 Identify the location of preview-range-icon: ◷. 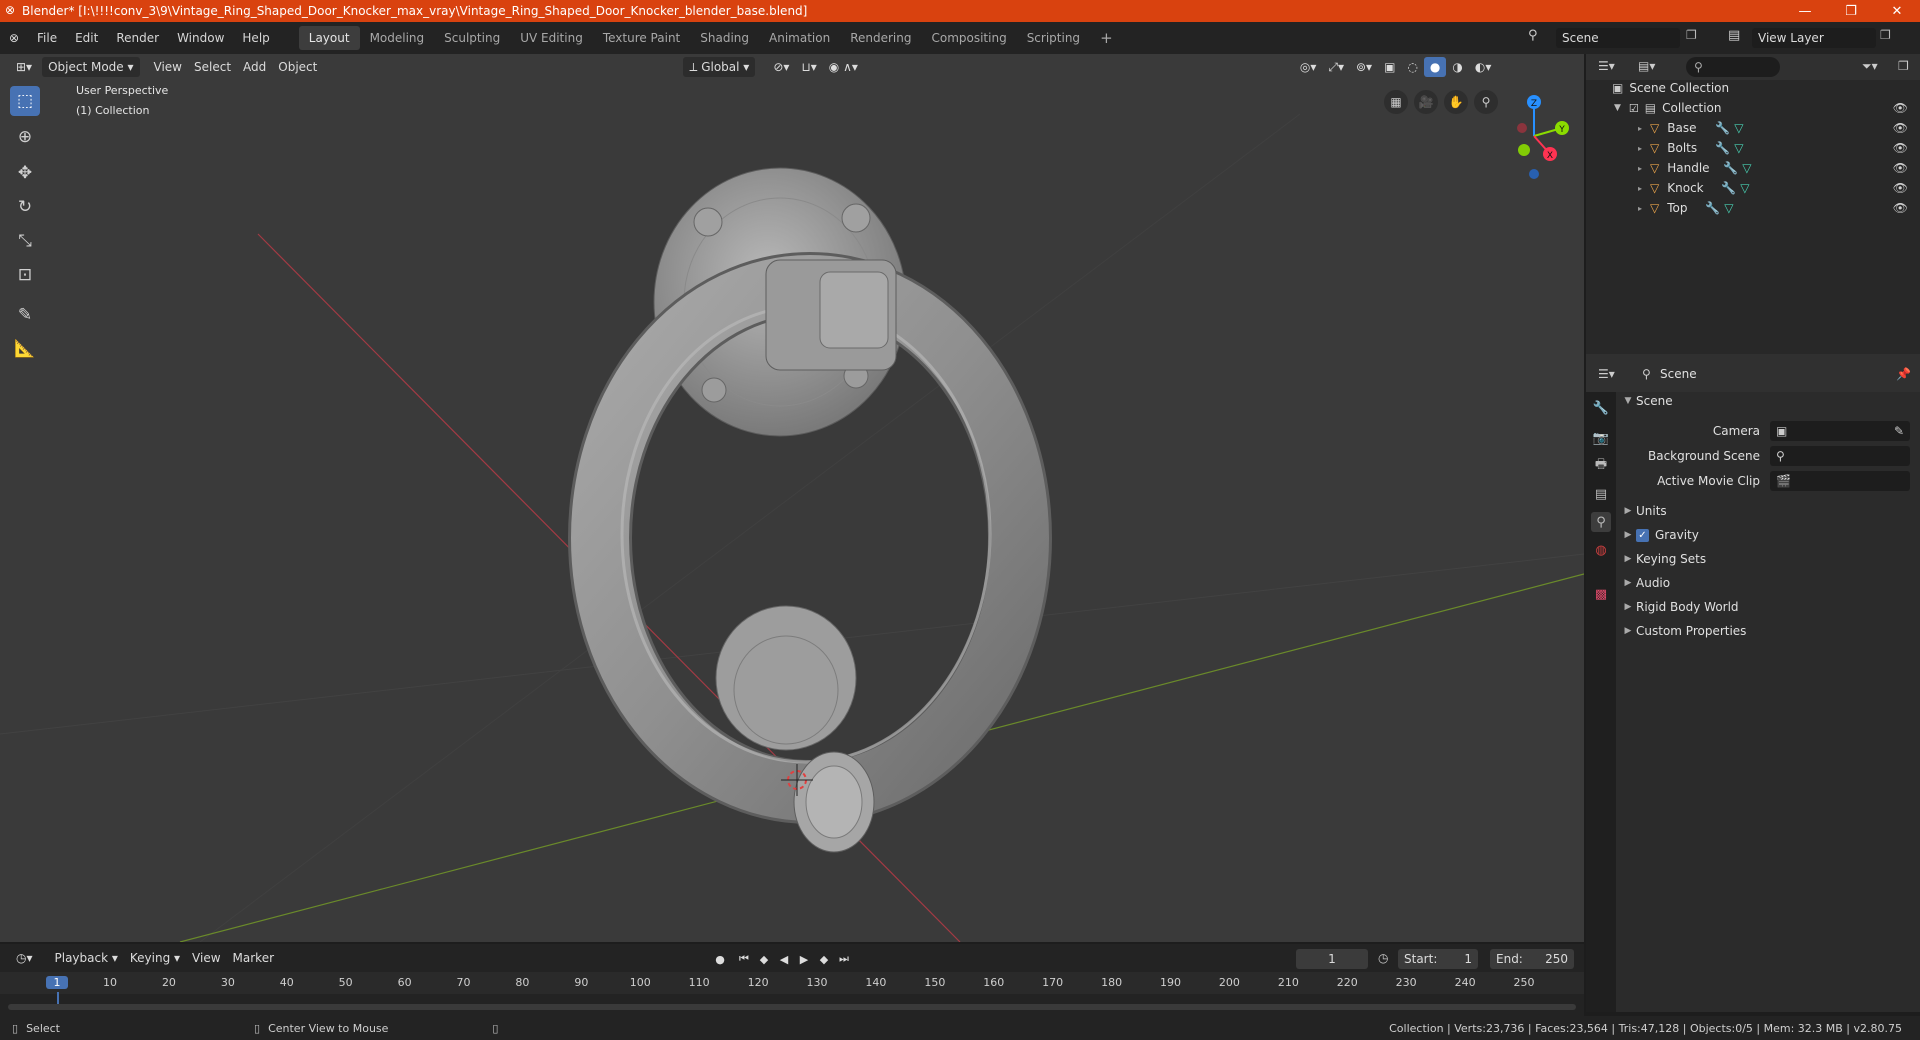
(1383, 958).